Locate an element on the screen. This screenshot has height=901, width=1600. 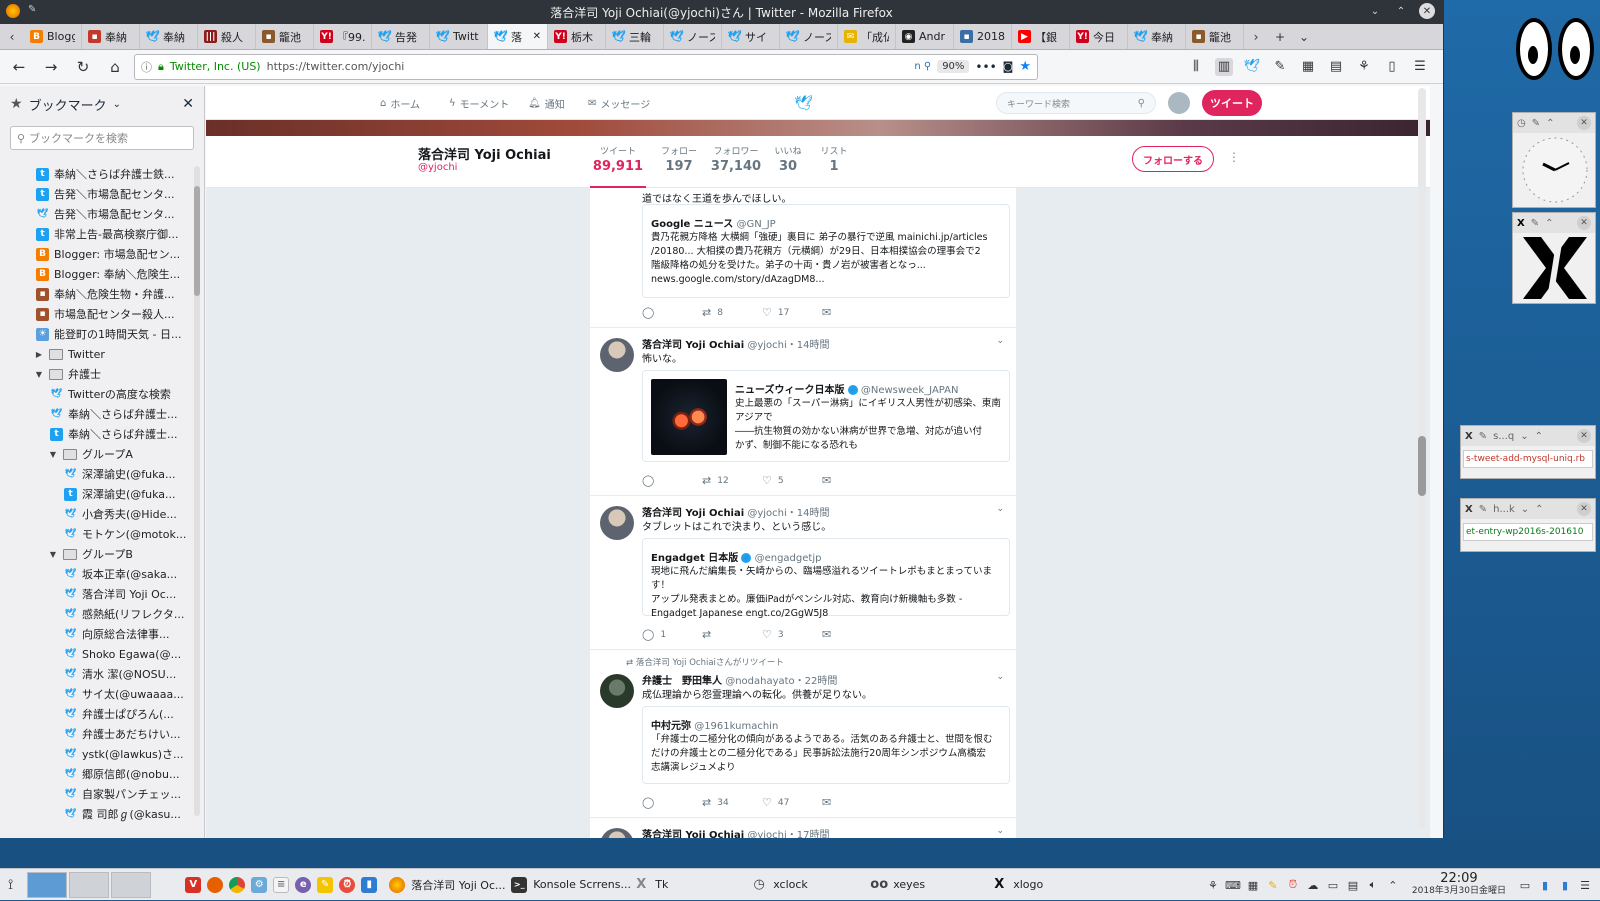
tab: B Blogg is located at coordinates (53, 36).